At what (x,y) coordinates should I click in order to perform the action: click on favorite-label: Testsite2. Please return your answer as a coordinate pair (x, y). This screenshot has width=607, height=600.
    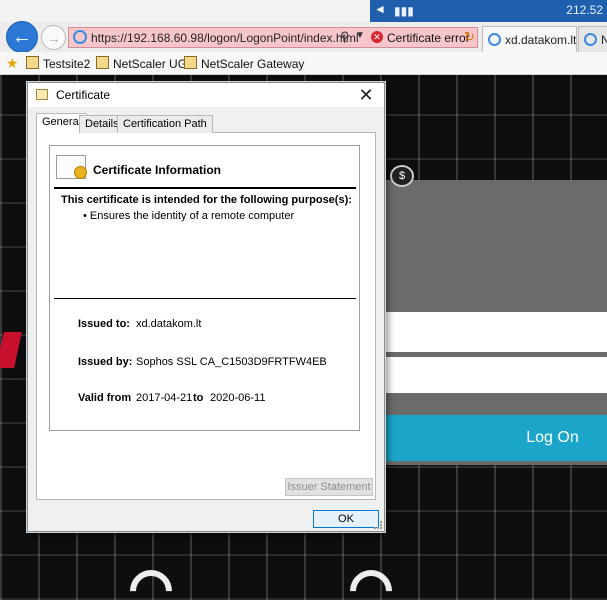
    Looking at the image, I should click on (67, 64).